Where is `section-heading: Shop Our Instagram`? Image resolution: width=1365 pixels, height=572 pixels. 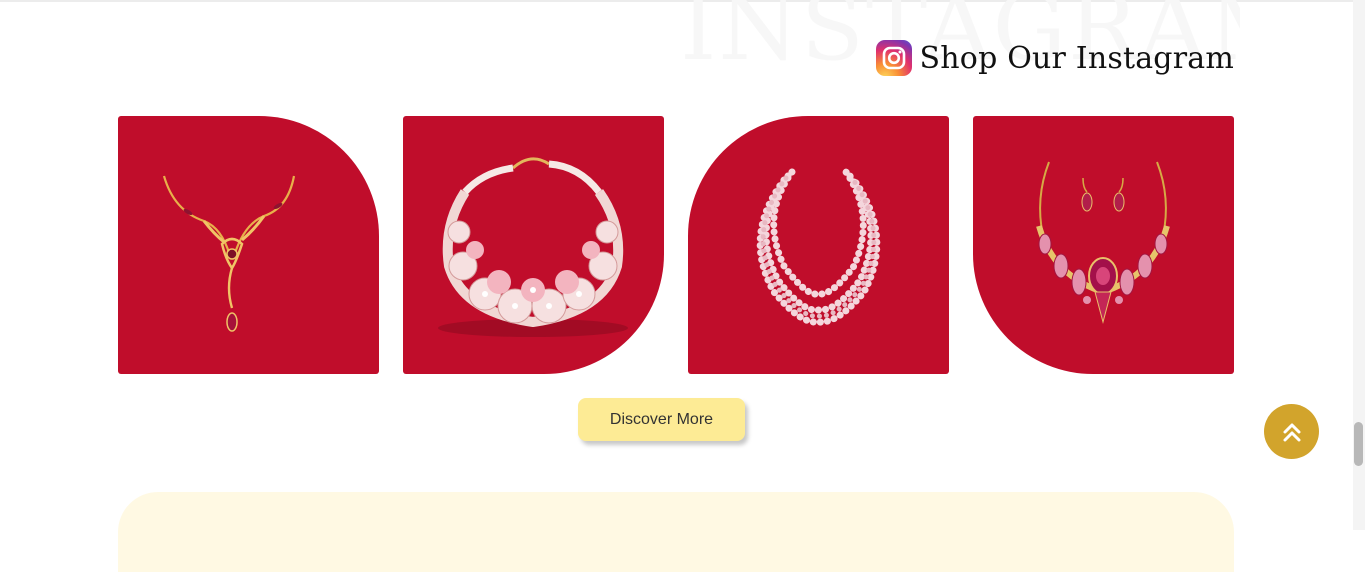
section-heading: Shop Our Instagram is located at coordinates (1054, 58).